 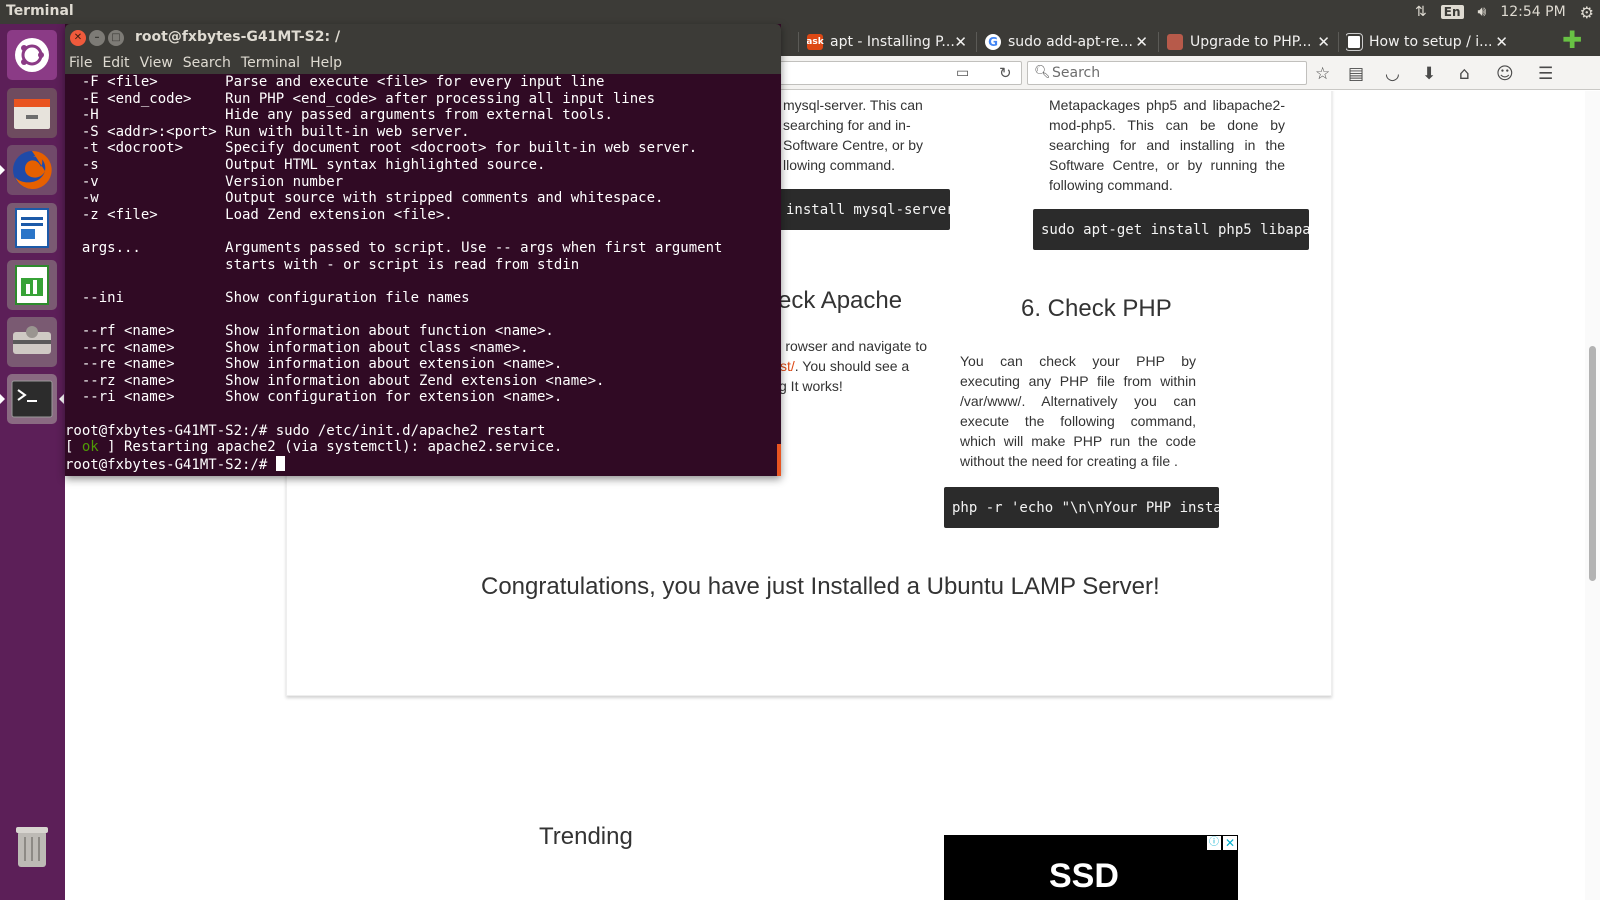 What do you see at coordinates (1482, 12) in the screenshot?
I see `volume-icon: 🔊︎` at bounding box center [1482, 12].